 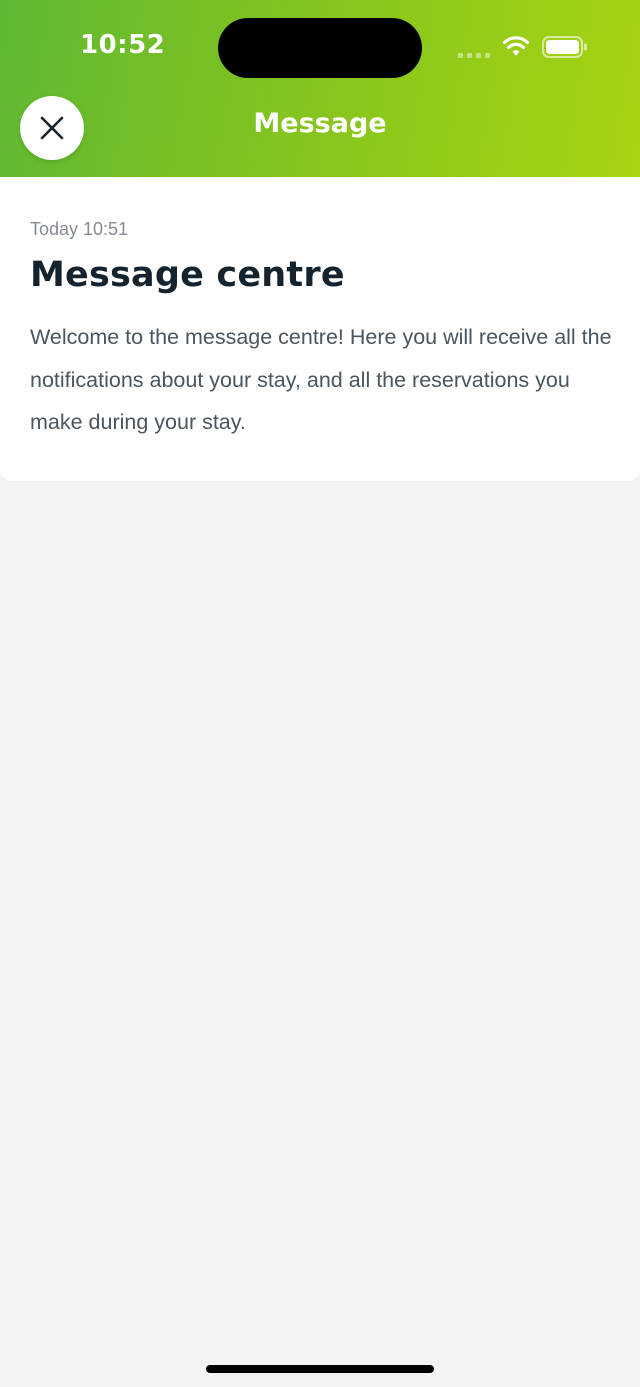 I want to click on battery-icon, so click(x=564, y=47).